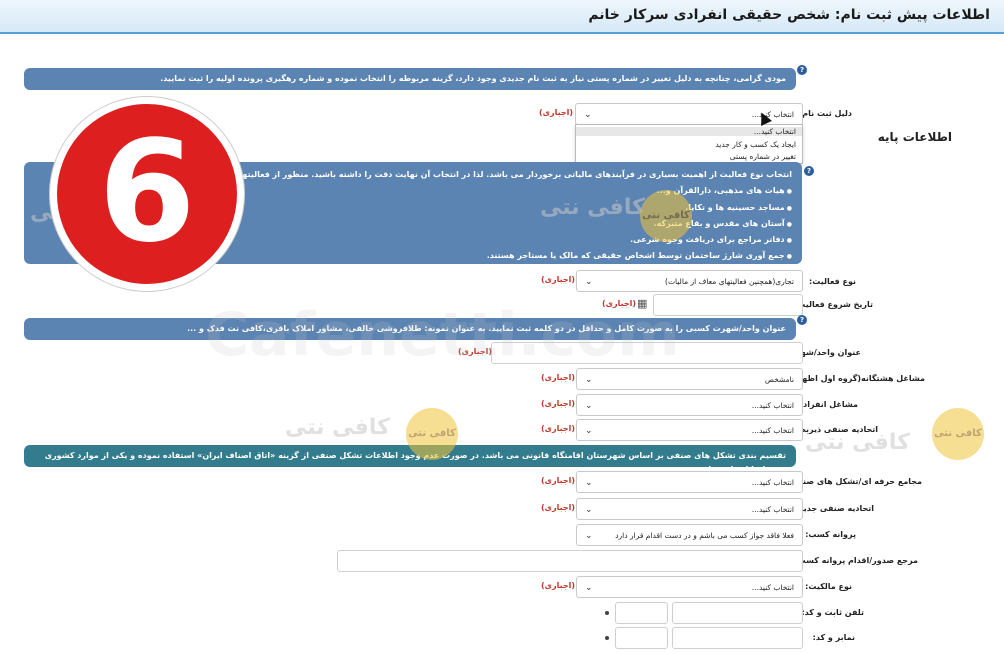  What do you see at coordinates (442, 335) in the screenshot?
I see `watermark-text: Cafenetti.com` at bounding box center [442, 335].